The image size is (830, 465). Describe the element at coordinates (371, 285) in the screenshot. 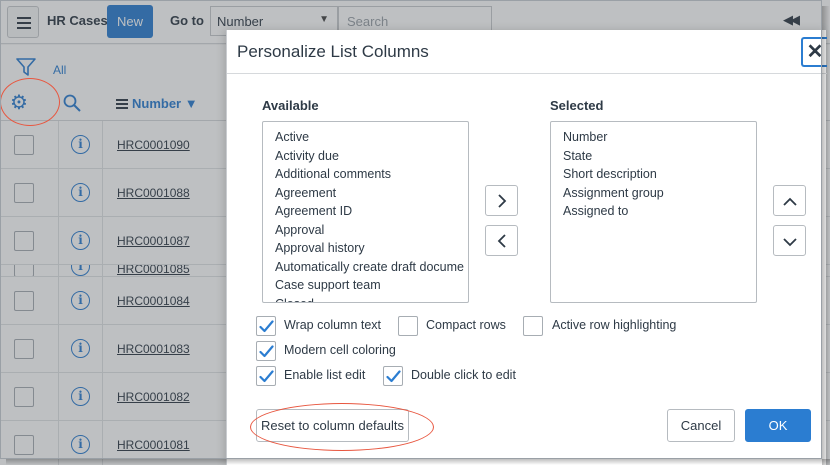

I see `list-item: Case support team` at that location.